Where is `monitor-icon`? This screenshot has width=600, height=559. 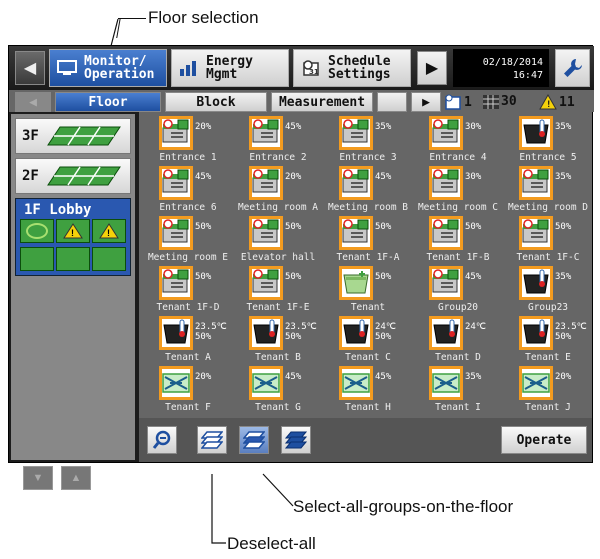 monitor-icon is located at coordinates (67, 67).